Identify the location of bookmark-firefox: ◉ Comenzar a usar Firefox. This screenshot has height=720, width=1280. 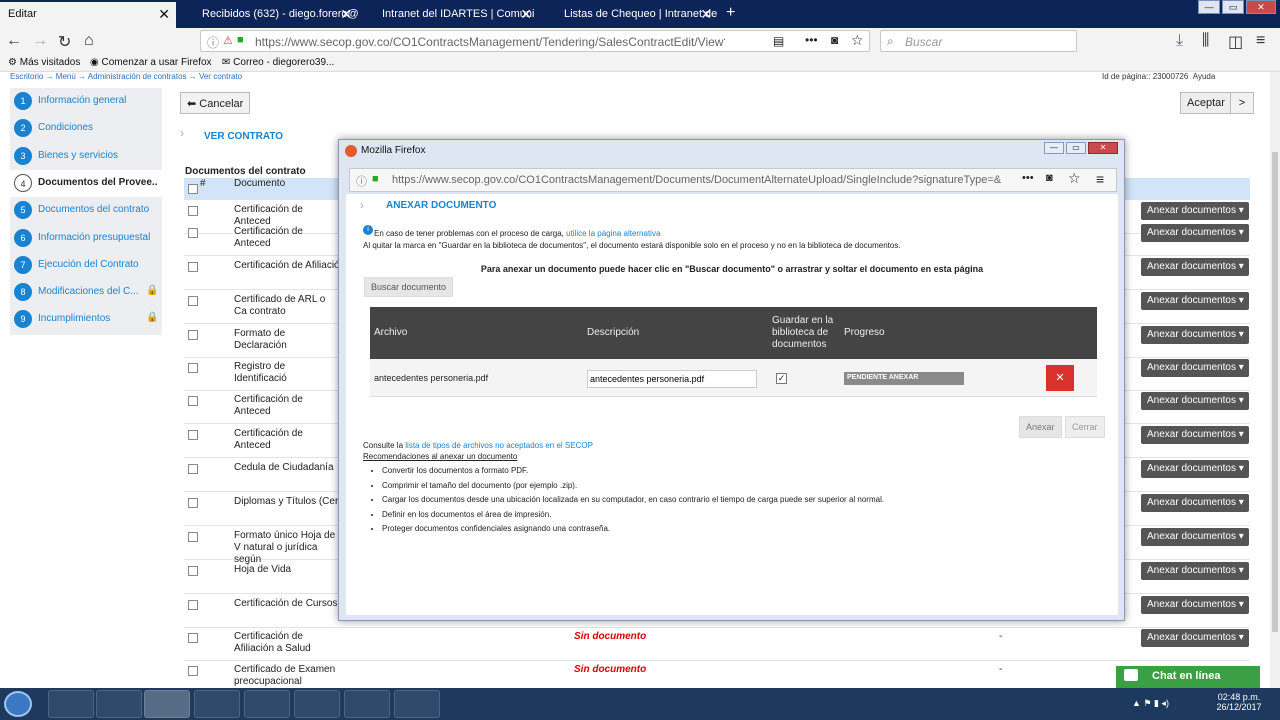
(151, 62).